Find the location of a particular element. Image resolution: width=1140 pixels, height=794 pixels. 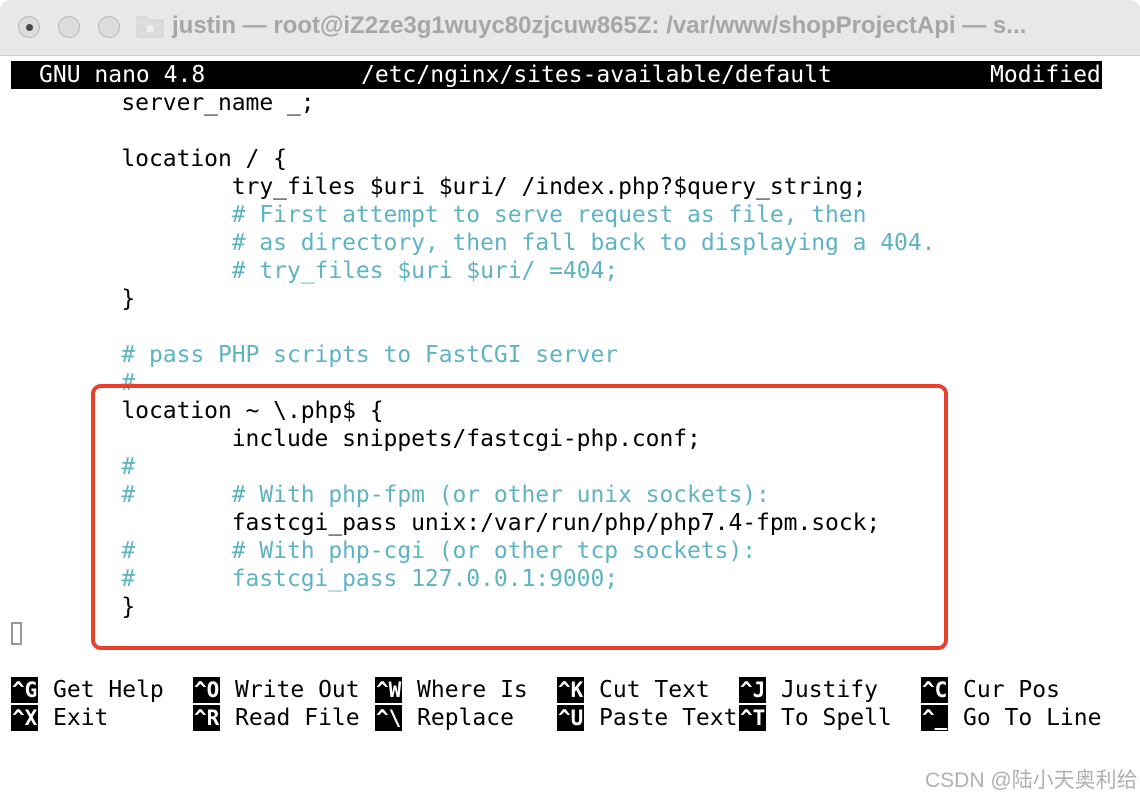

shortcut-label: Exit is located at coordinates (81, 718).